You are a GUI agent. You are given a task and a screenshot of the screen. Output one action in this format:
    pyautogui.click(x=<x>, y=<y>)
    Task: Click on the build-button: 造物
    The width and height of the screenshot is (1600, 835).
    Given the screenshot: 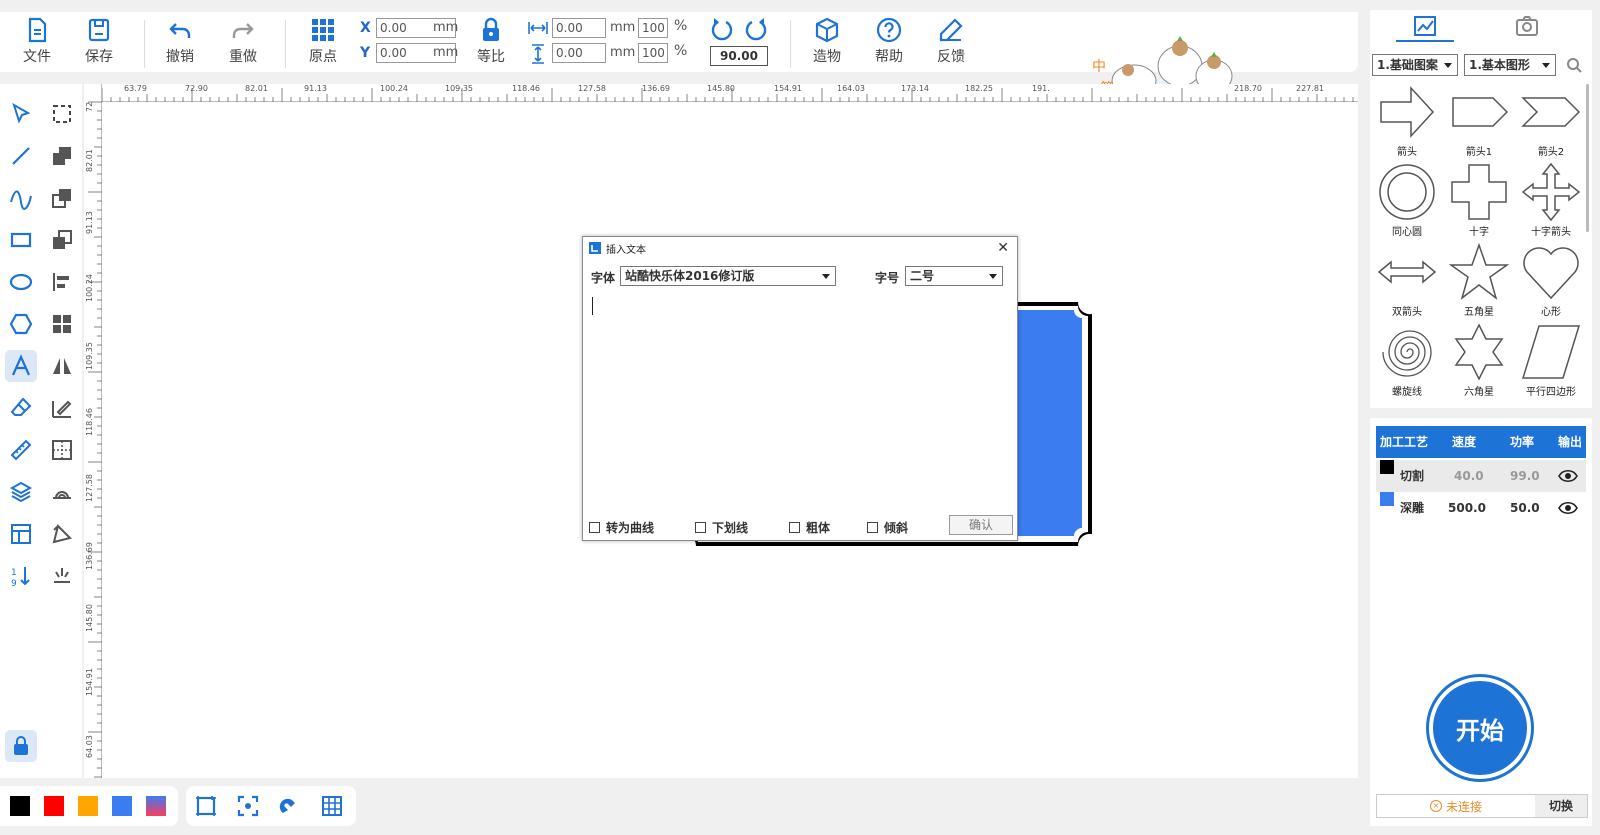 What is the action you would take?
    pyautogui.click(x=827, y=43)
    